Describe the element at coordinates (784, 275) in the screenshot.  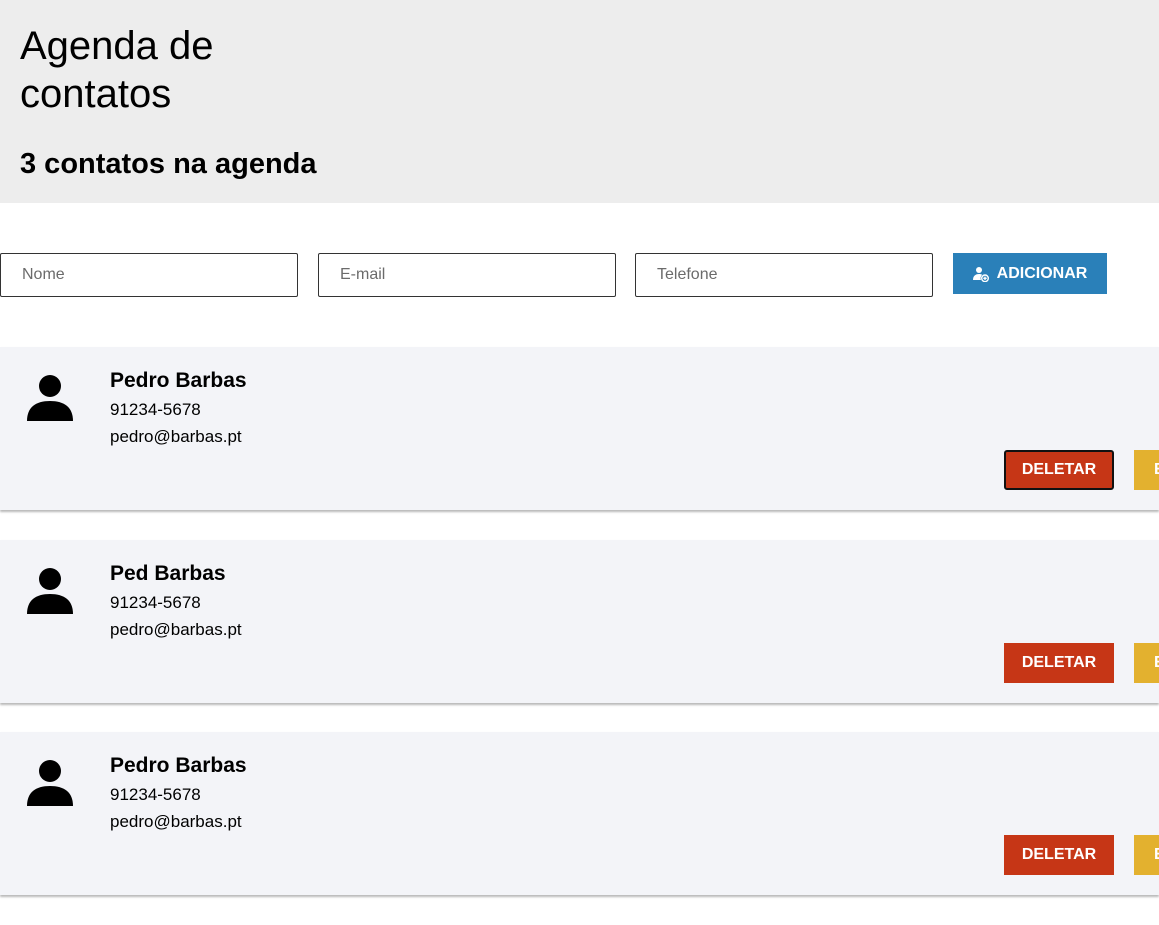
I see `phone-input` at that location.